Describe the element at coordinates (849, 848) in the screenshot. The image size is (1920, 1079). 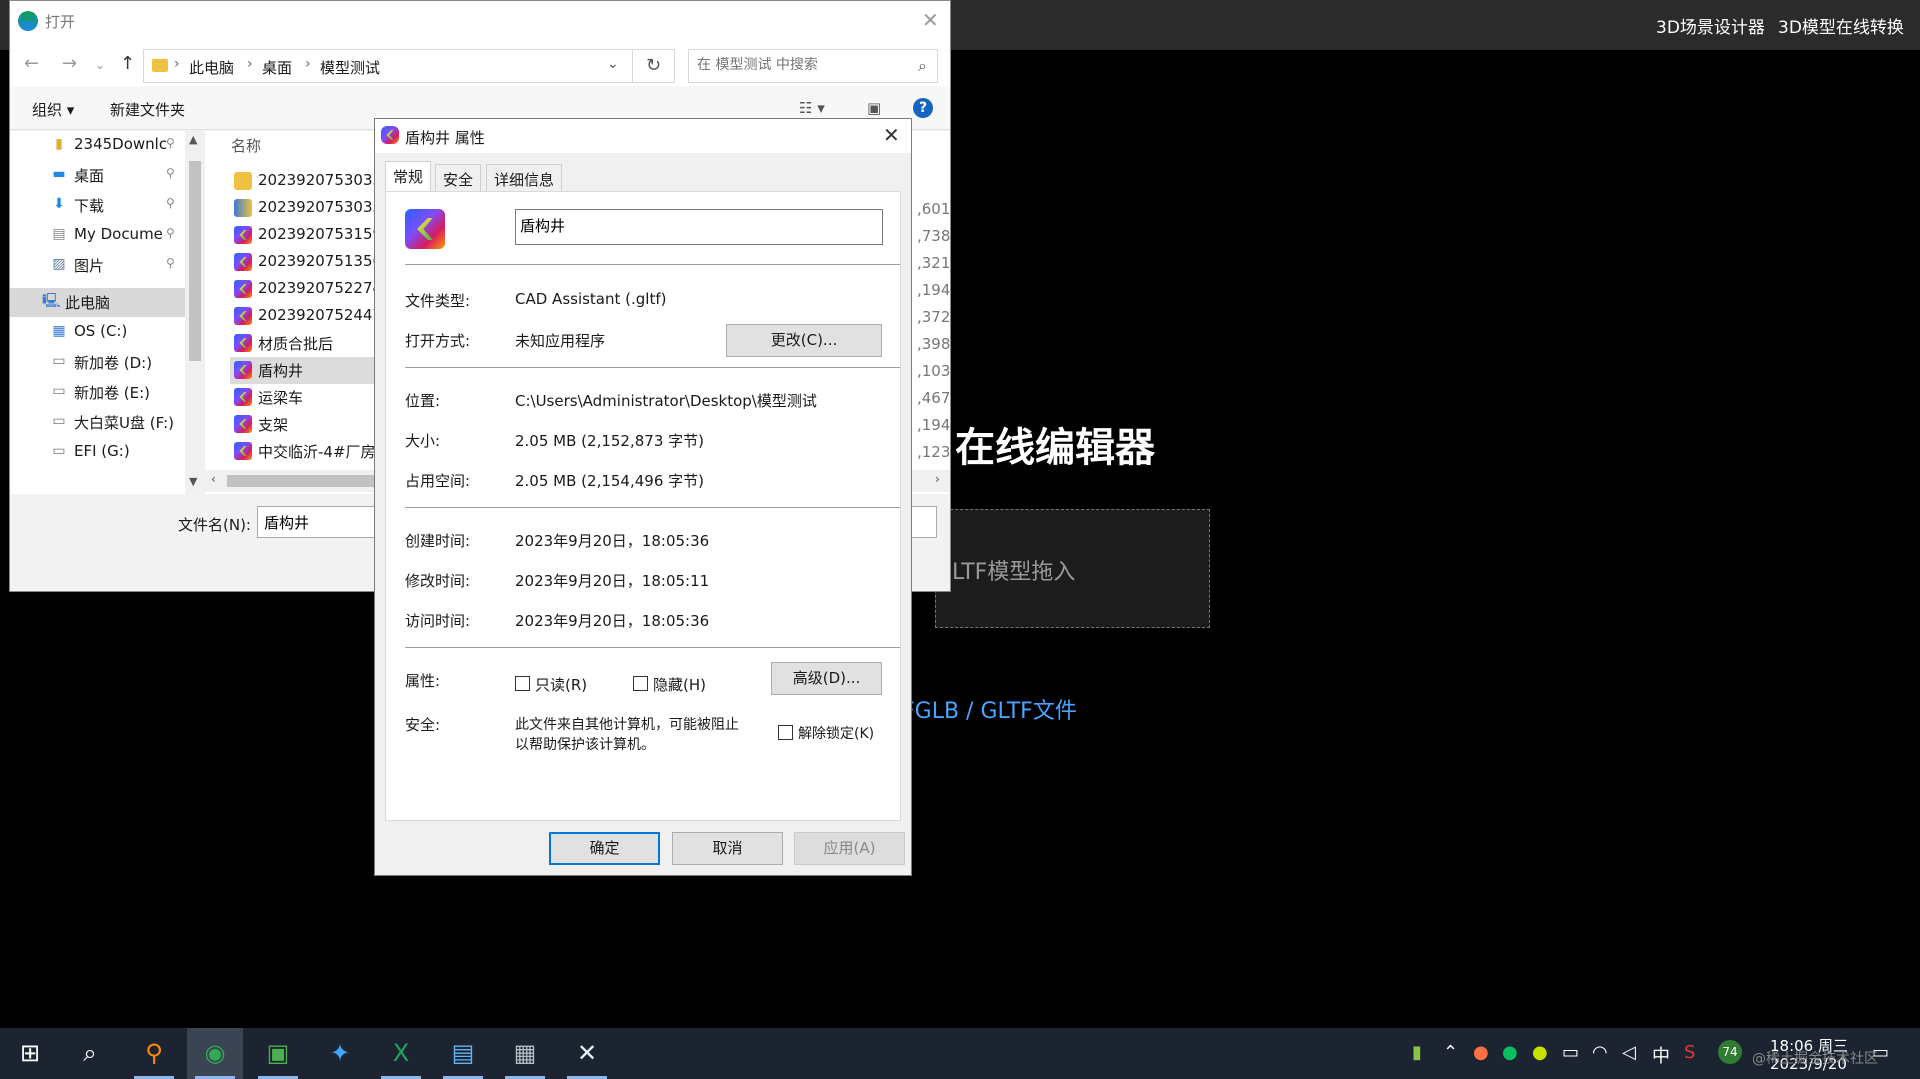
I see `apply-button: 应用(A)` at that location.